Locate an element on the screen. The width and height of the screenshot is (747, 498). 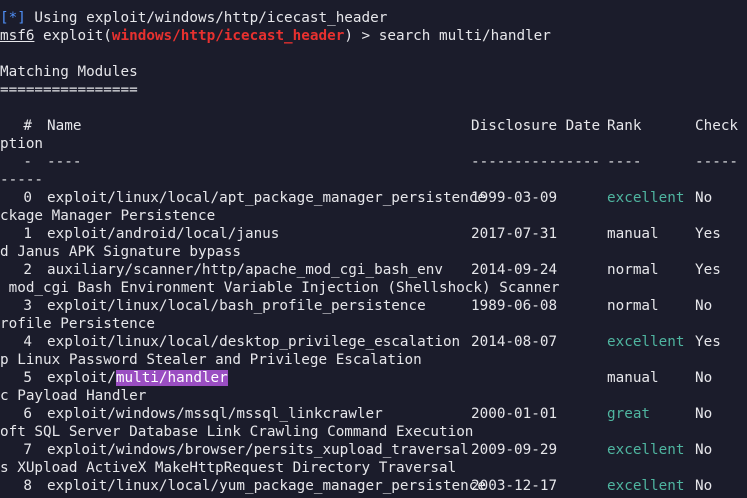
sep-name: ---- is located at coordinates (64, 162).